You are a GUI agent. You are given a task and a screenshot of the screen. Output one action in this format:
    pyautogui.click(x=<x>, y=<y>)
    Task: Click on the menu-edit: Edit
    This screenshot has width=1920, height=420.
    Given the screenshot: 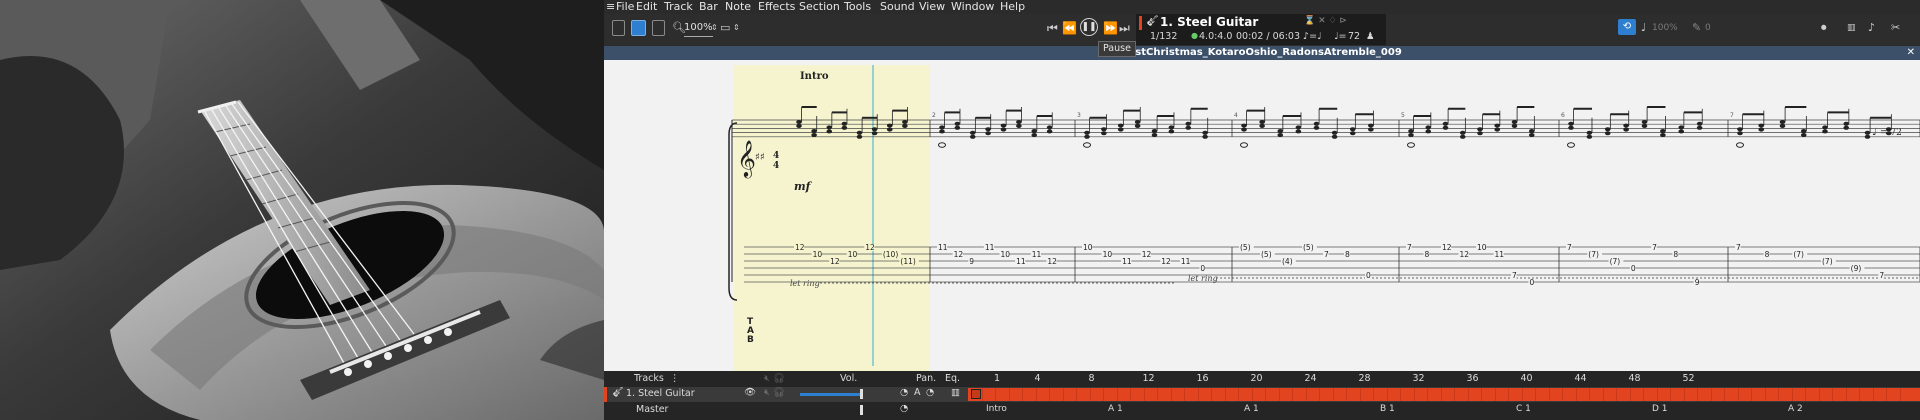 What is the action you would take?
    pyautogui.click(x=646, y=7)
    